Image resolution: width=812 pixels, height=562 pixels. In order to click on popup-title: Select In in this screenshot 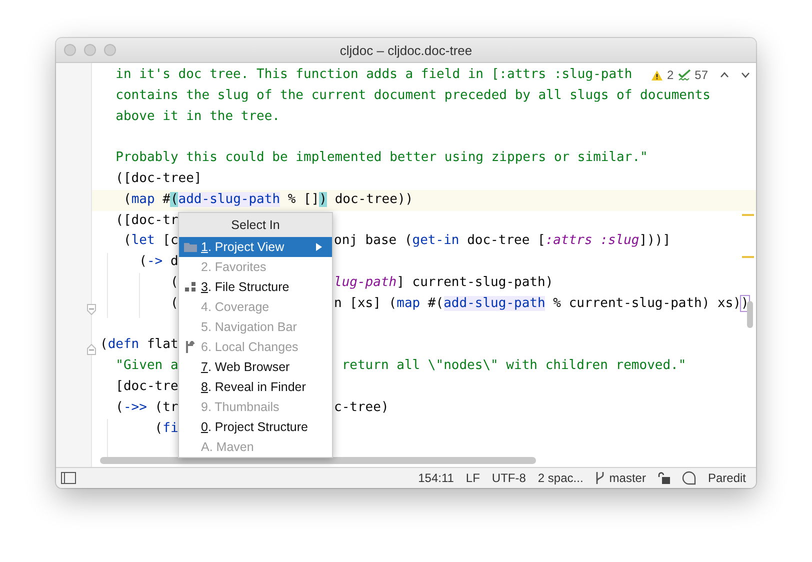, I will do `click(255, 225)`.